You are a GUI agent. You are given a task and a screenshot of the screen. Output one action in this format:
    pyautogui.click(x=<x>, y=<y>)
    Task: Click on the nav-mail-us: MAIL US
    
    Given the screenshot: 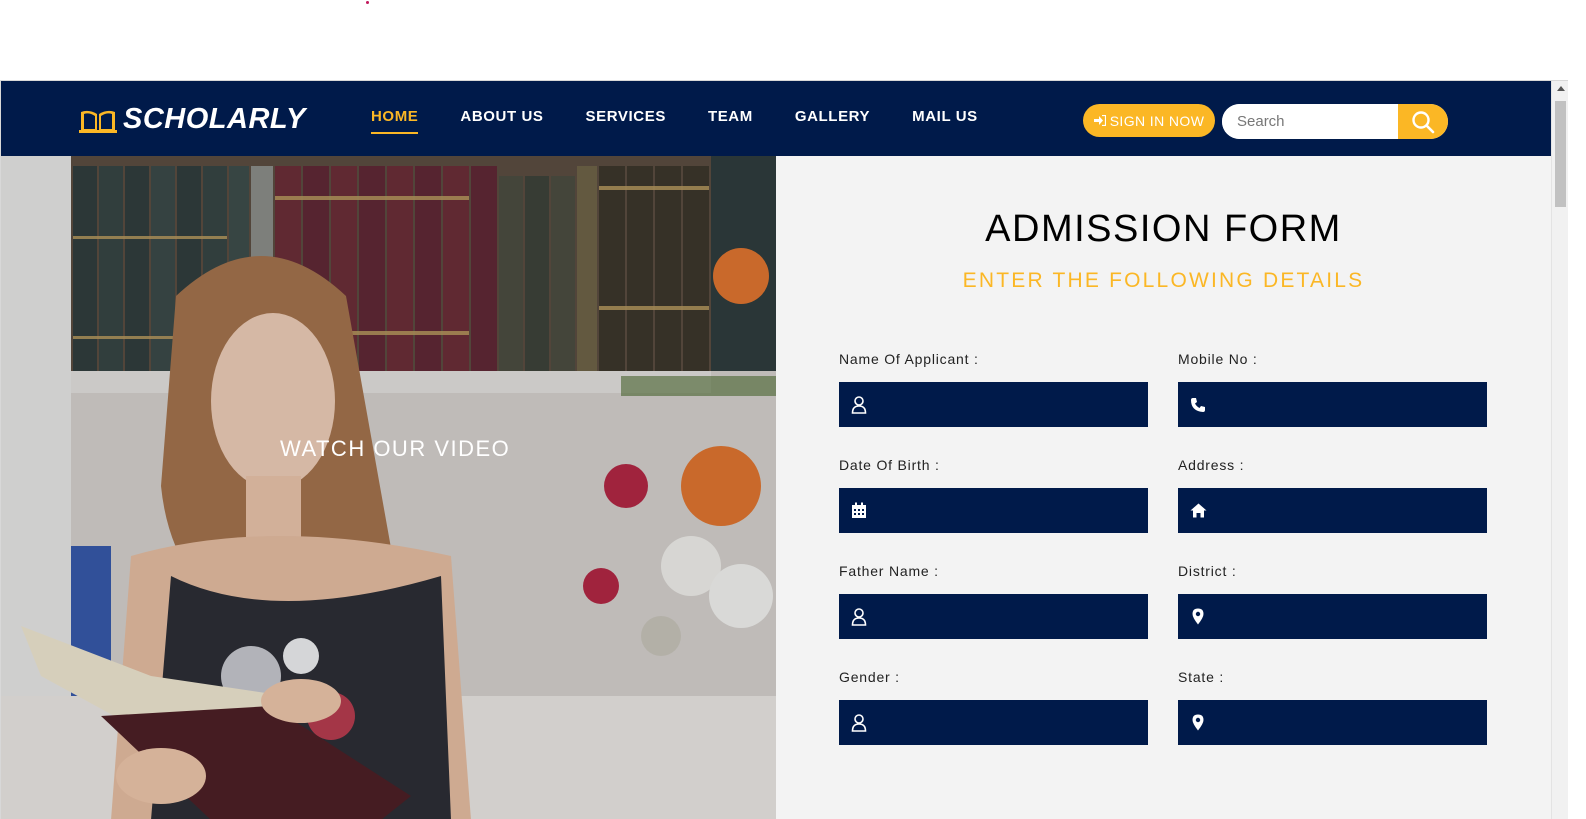 What is the action you would take?
    pyautogui.click(x=945, y=121)
    